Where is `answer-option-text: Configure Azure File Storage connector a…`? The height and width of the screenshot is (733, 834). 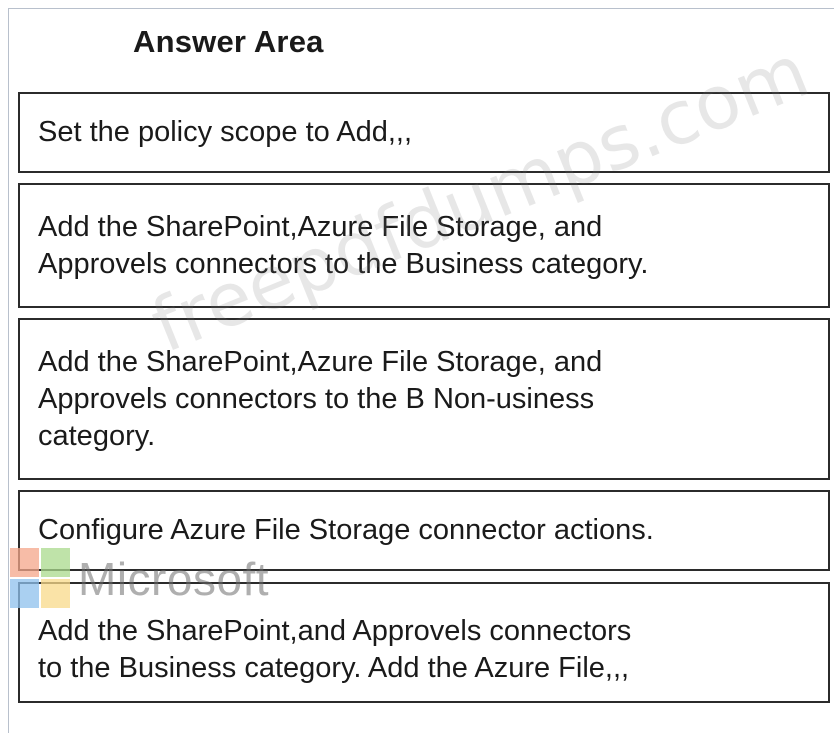 answer-option-text: Configure Azure File Storage connector a… is located at coordinates (346, 530).